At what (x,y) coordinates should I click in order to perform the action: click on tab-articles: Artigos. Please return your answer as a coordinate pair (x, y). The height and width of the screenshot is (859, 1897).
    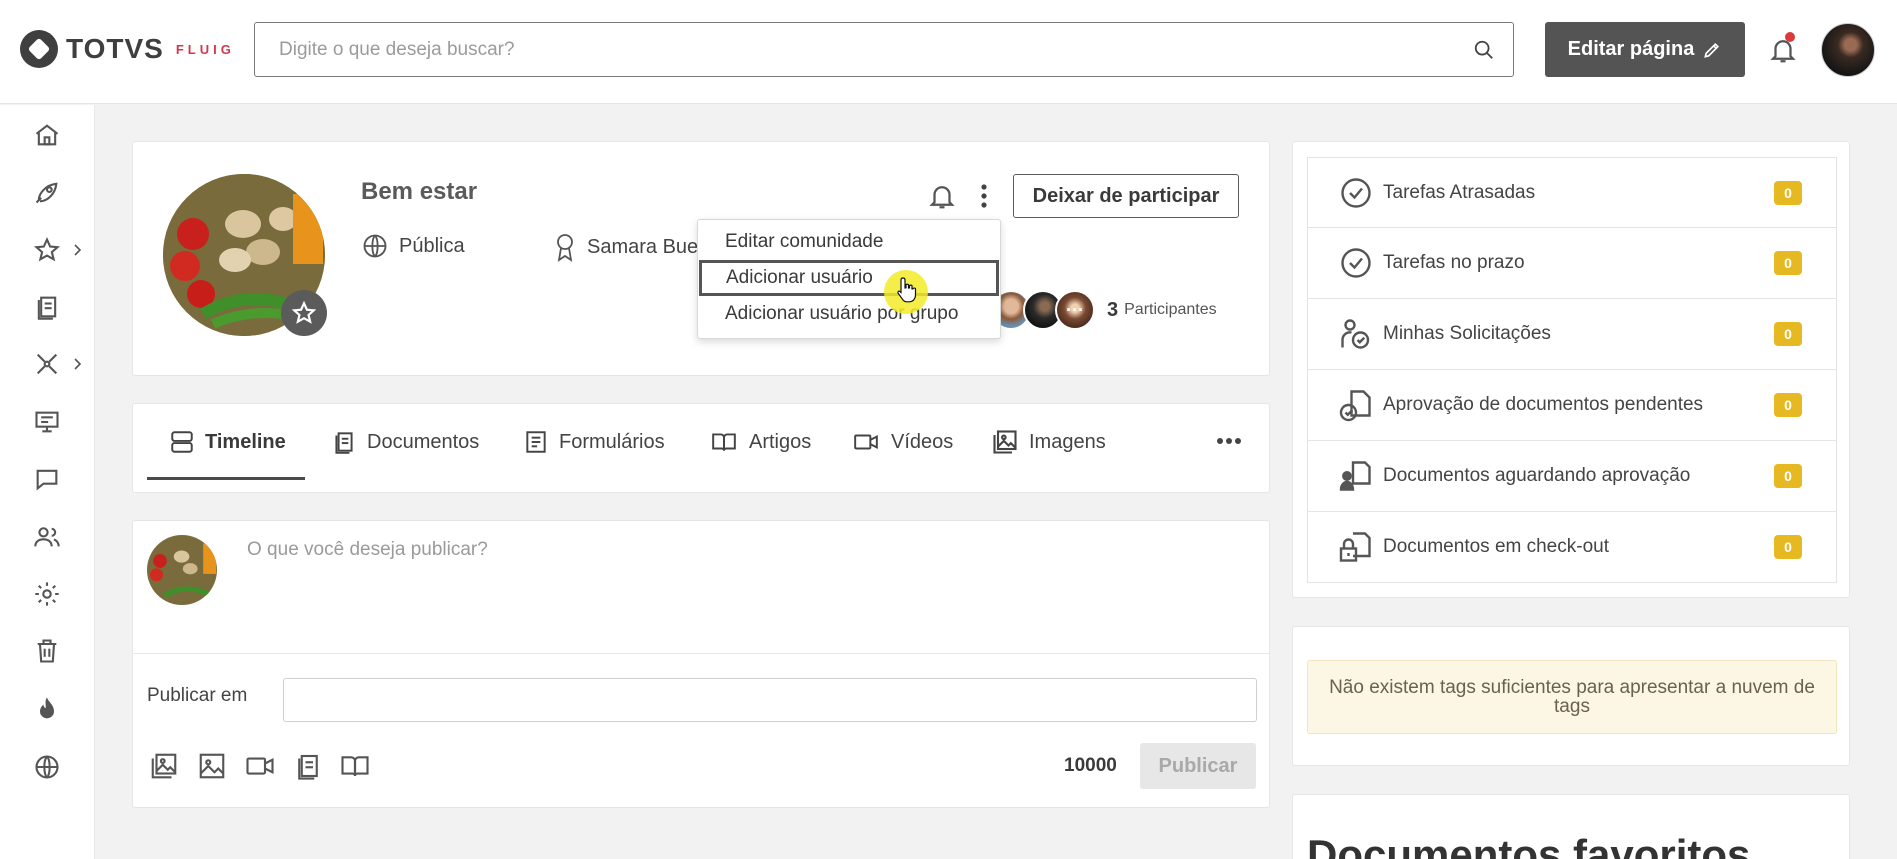
    Looking at the image, I should click on (760, 442).